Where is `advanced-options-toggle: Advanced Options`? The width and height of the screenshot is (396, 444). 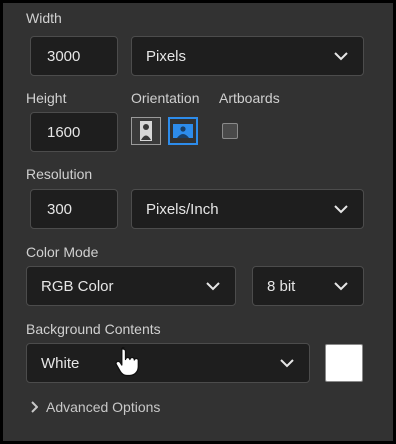
advanced-options-toggle: Advanced Options is located at coordinates (95, 407).